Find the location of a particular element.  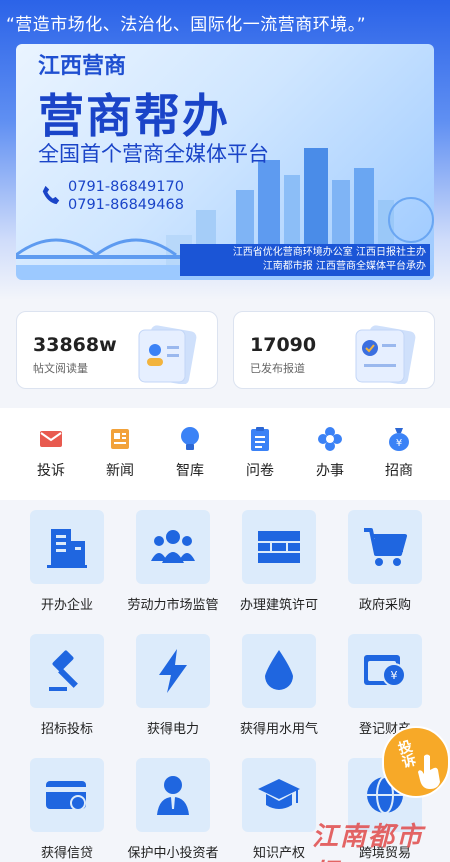

banner-footer-line1: 江西省优化营商环境办公室 江西日报社主办 is located at coordinates (329, 252).